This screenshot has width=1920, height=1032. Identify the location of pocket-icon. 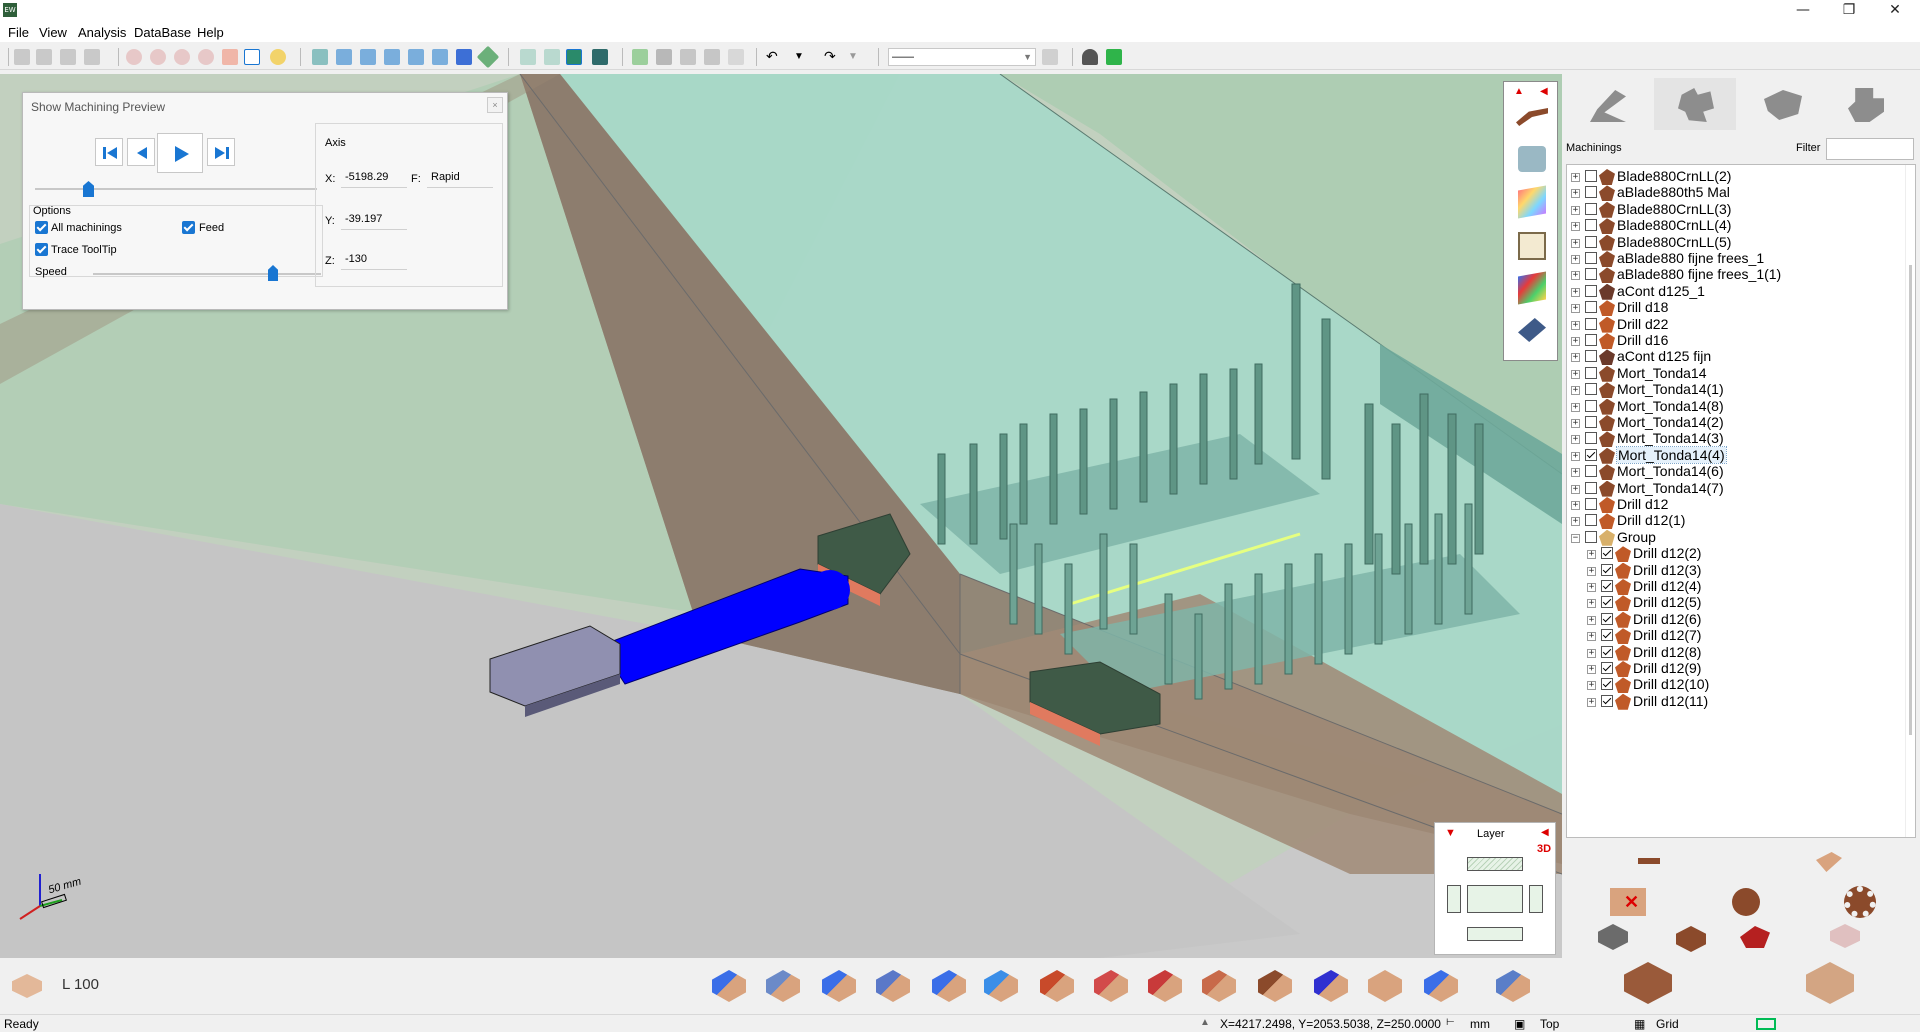
(1111, 986).